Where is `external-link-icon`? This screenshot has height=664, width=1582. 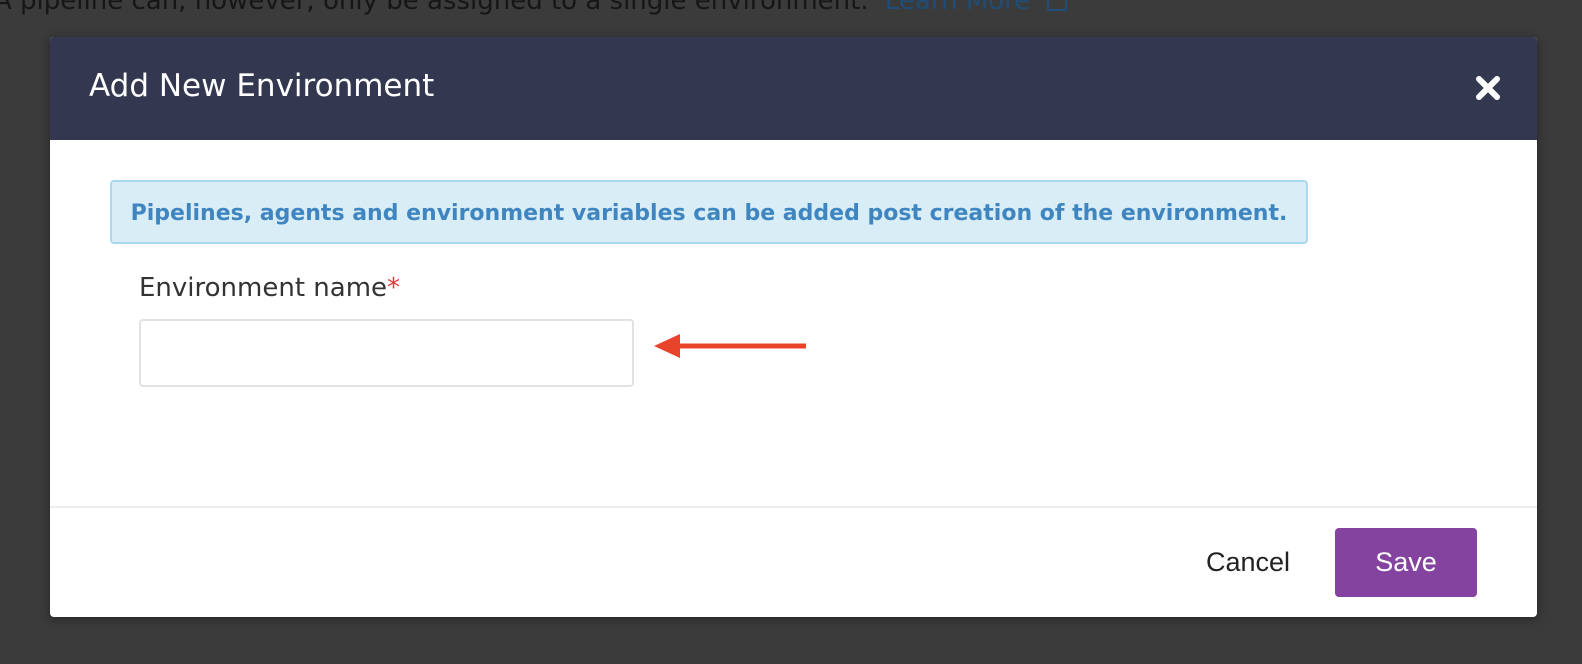 external-link-icon is located at coordinates (1056, 5).